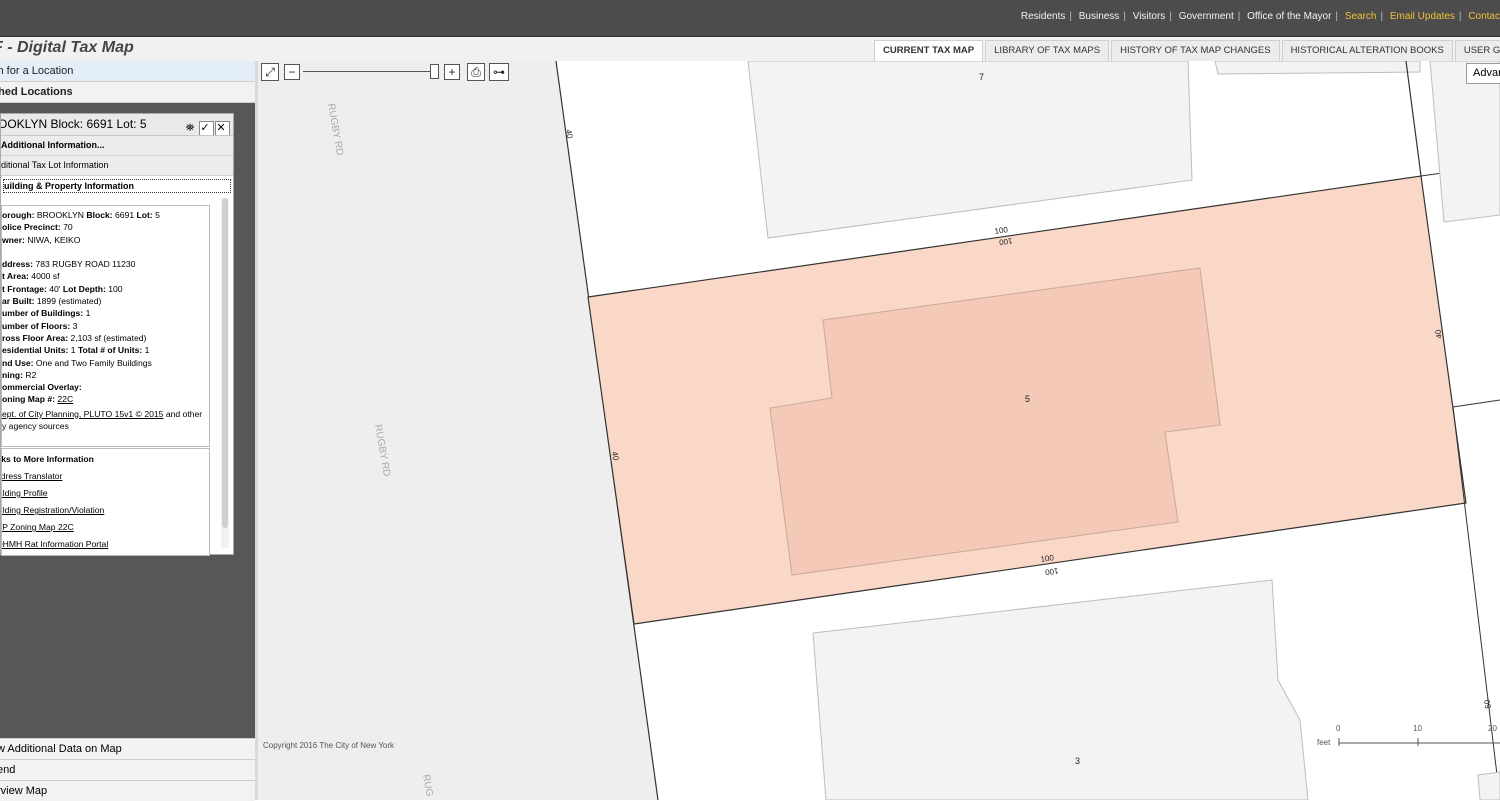 This screenshot has height=801, width=1500. I want to click on binoculars-icon: ⛯, so click(191, 128).